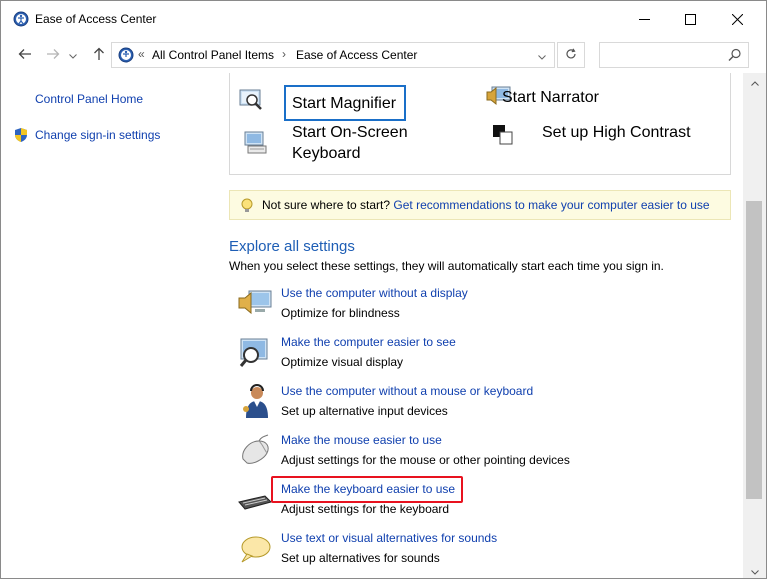 This screenshot has height=579, width=767. I want to click on caret-down-icon, so click(754, 571).